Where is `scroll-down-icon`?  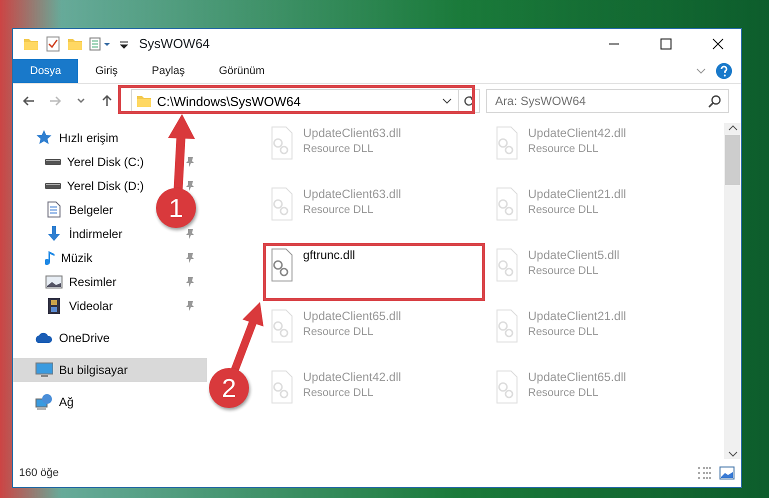 scroll-down-icon is located at coordinates (733, 454).